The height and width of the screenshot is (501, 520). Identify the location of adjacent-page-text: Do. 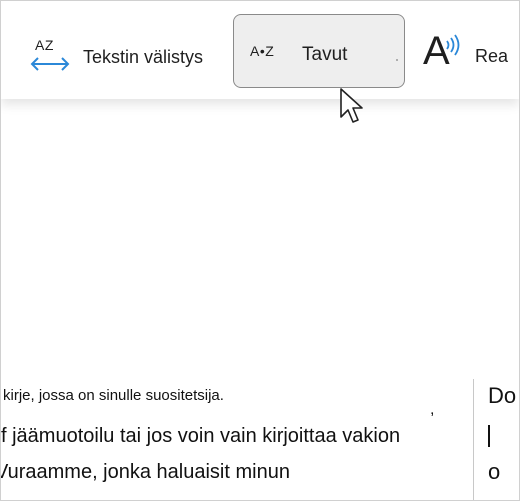
(502, 395).